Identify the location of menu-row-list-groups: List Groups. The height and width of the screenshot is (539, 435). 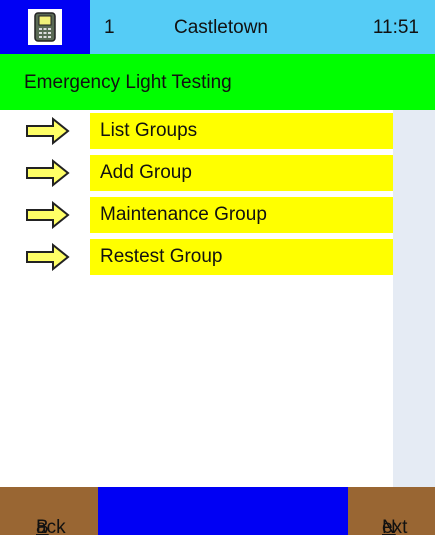
(196, 131).